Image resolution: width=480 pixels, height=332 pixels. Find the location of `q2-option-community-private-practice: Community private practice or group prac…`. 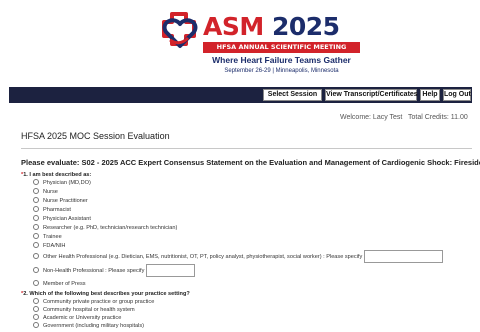

q2-option-community-private-practice: Community private practice or group prac… is located at coordinates (93, 302).